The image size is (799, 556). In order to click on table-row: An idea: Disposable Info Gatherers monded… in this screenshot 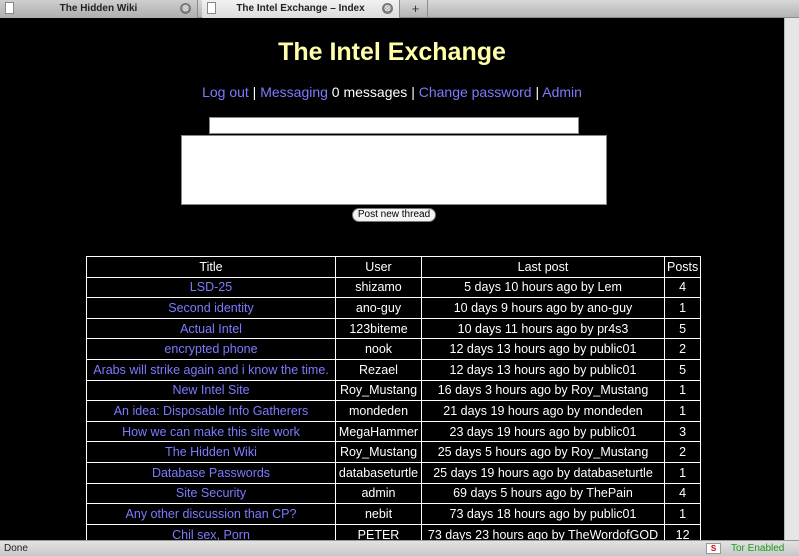, I will do `click(394, 411)`.